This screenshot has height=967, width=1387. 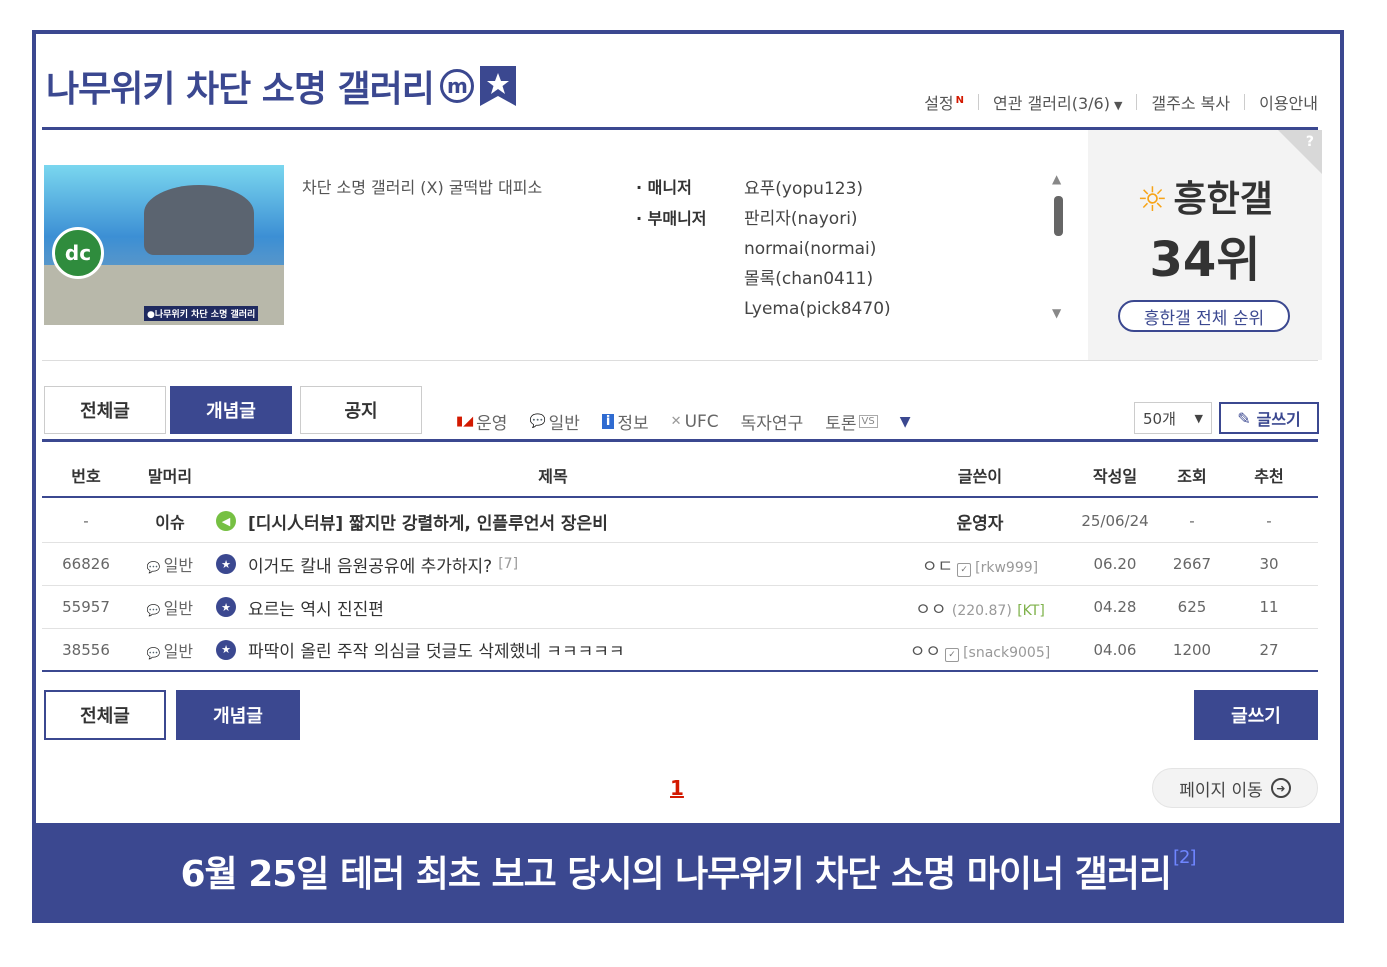 What do you see at coordinates (1056, 179) in the screenshot?
I see `scroll-up-icon: ▲` at bounding box center [1056, 179].